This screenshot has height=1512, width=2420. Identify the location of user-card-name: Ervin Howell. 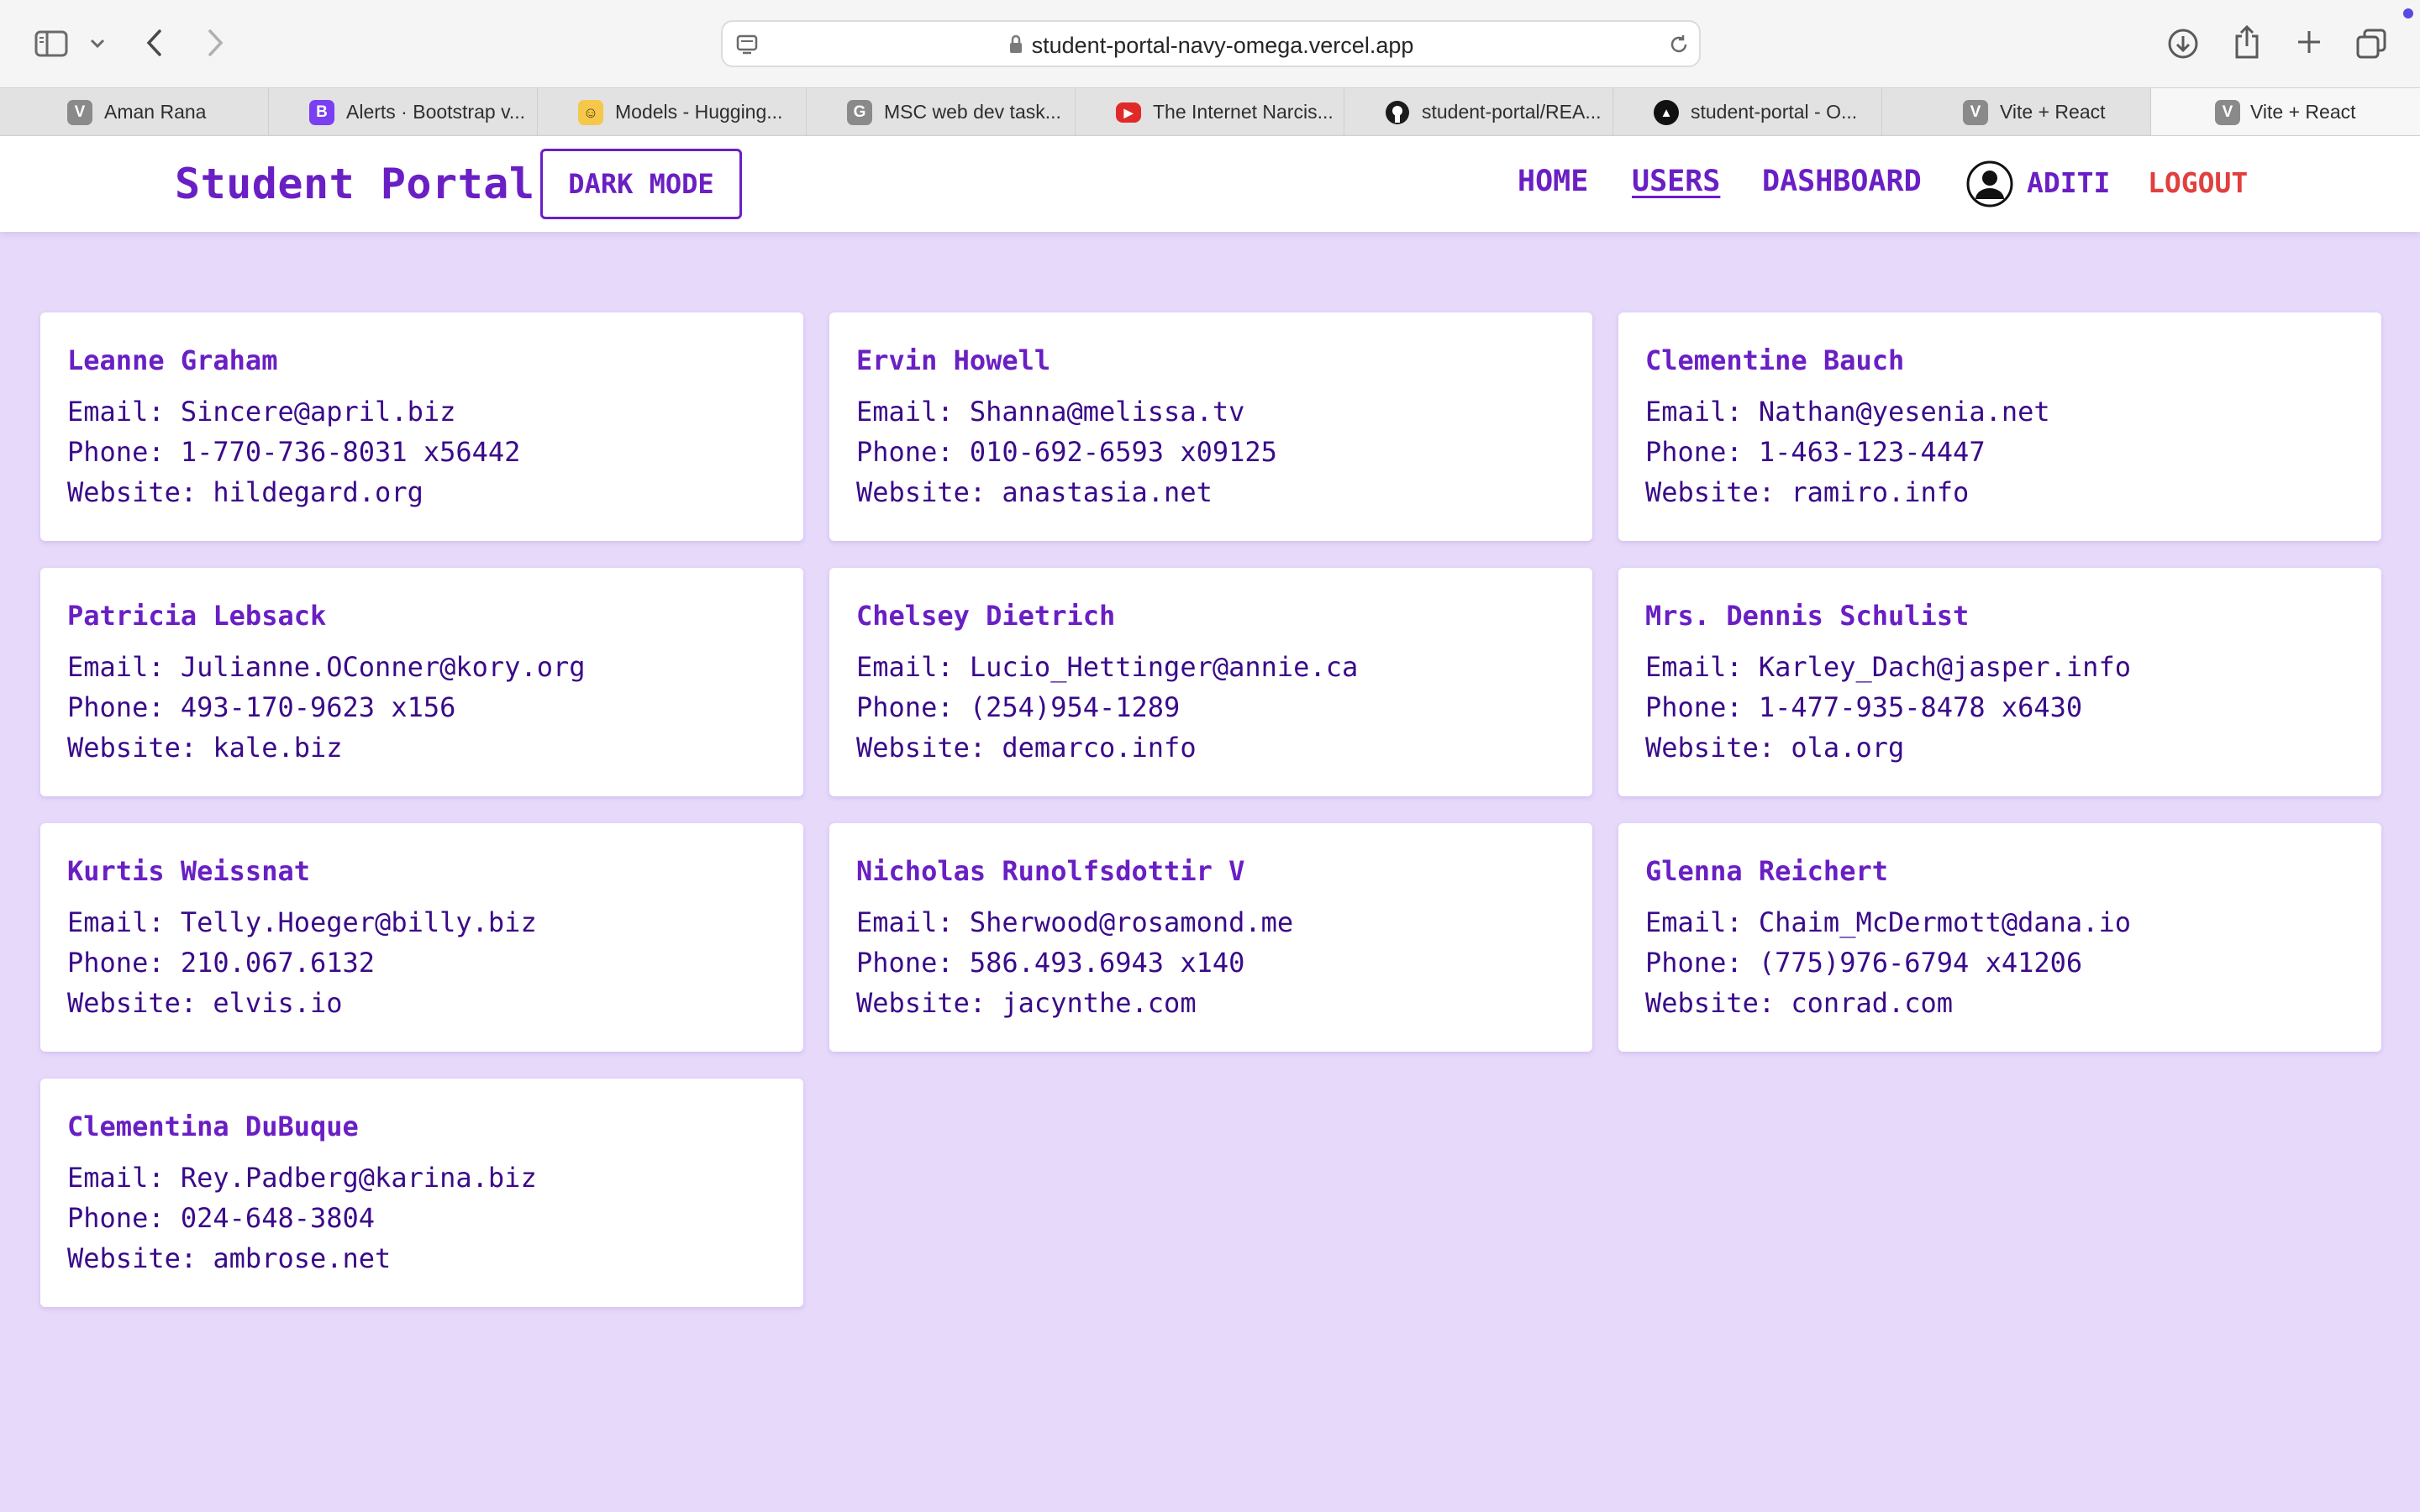
(954, 360).